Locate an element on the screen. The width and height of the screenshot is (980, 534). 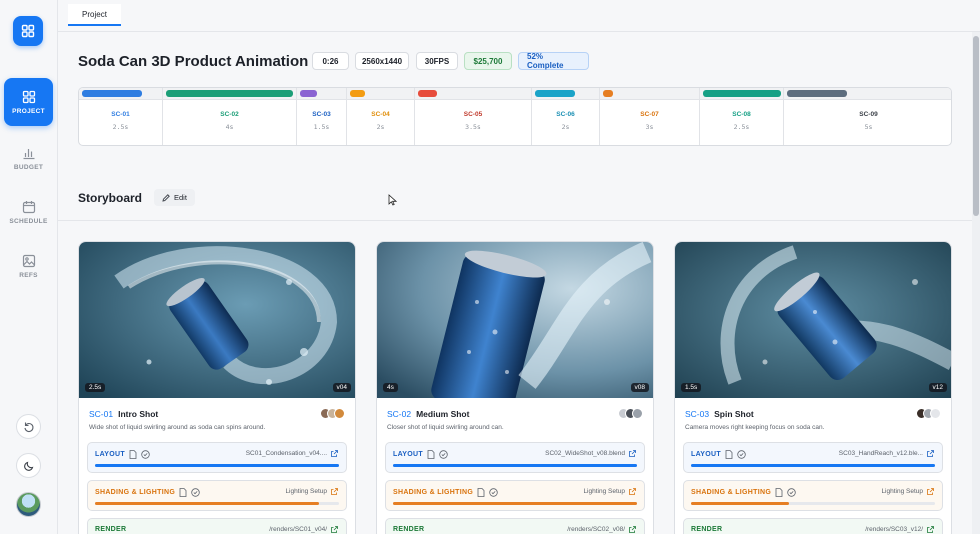
timeline-segment-sc06: SC-06 2s is located at coordinates (566, 116).